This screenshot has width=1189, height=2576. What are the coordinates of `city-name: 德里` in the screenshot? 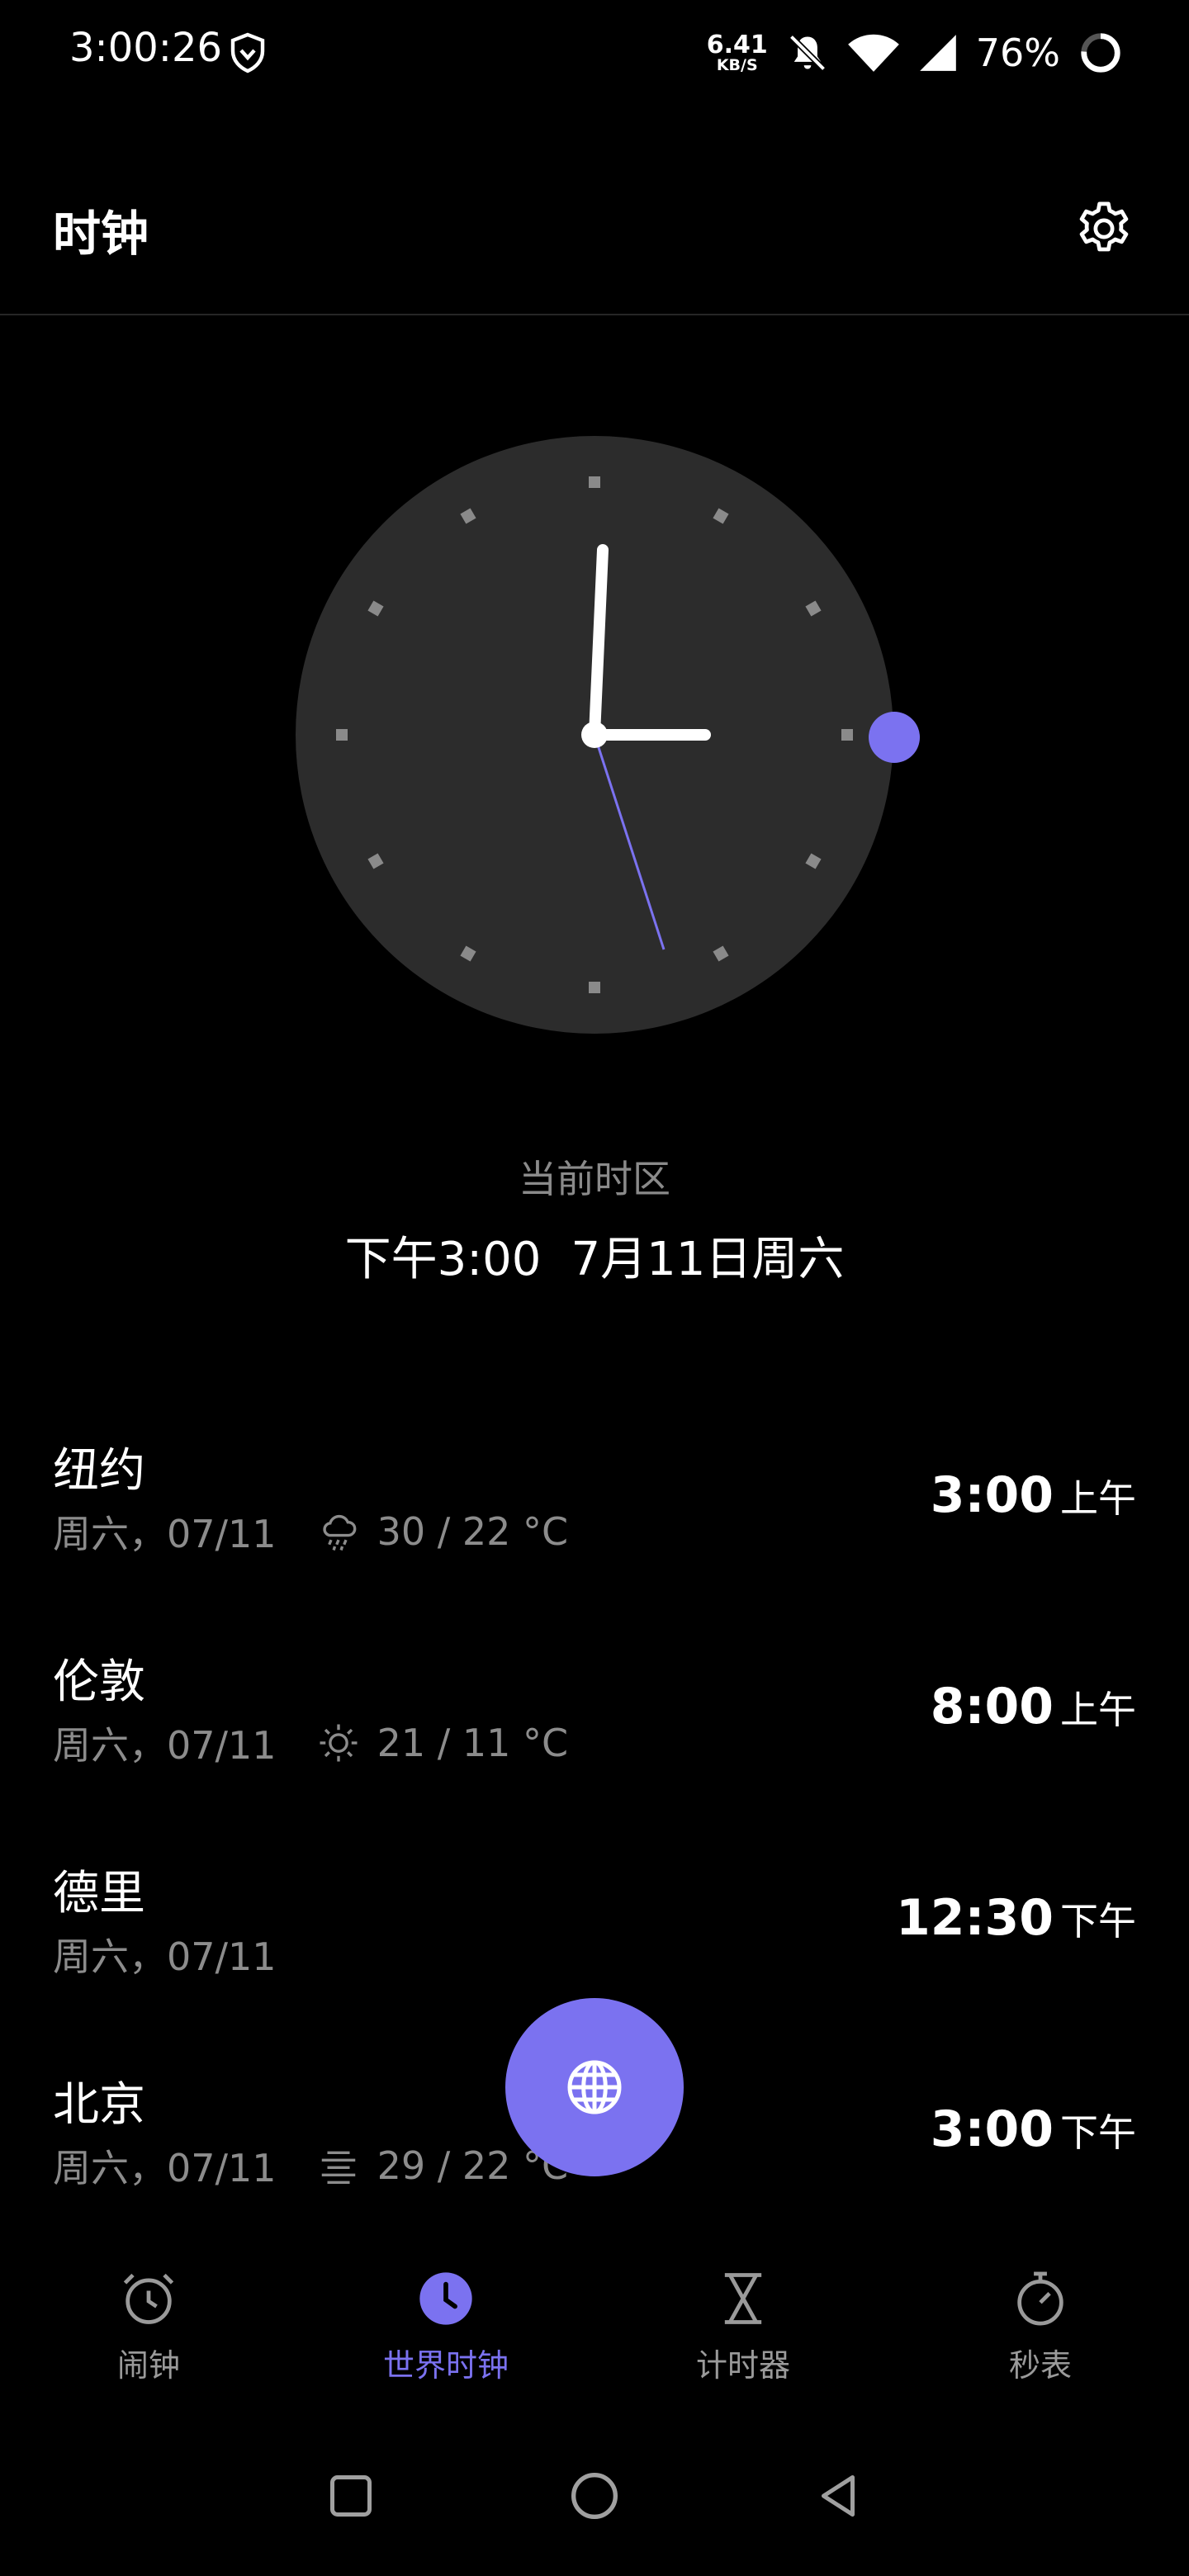 It's located at (99, 1893).